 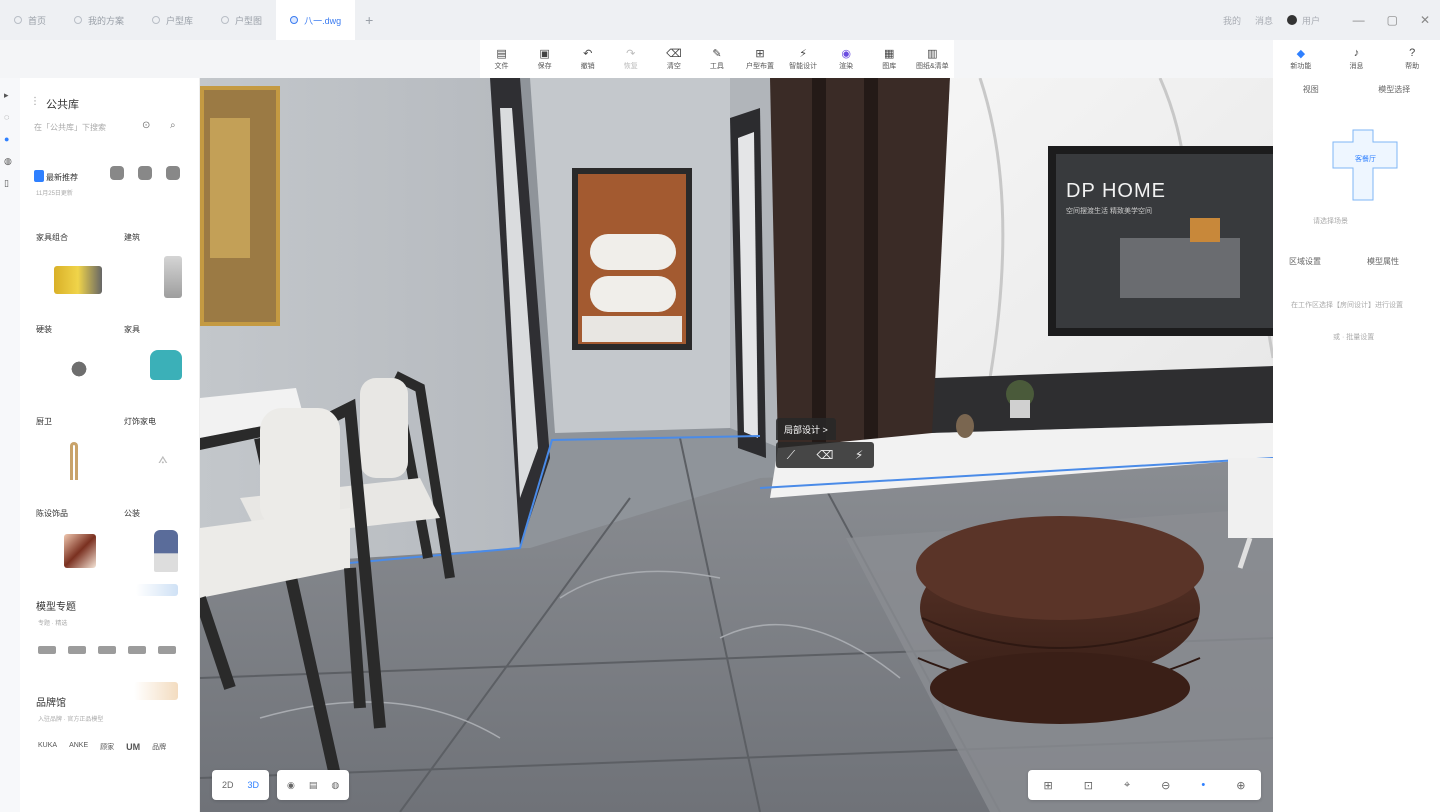 What do you see at coordinates (1353, 337) in the screenshot?
I see `batch-hint: 或 · 批量设置` at bounding box center [1353, 337].